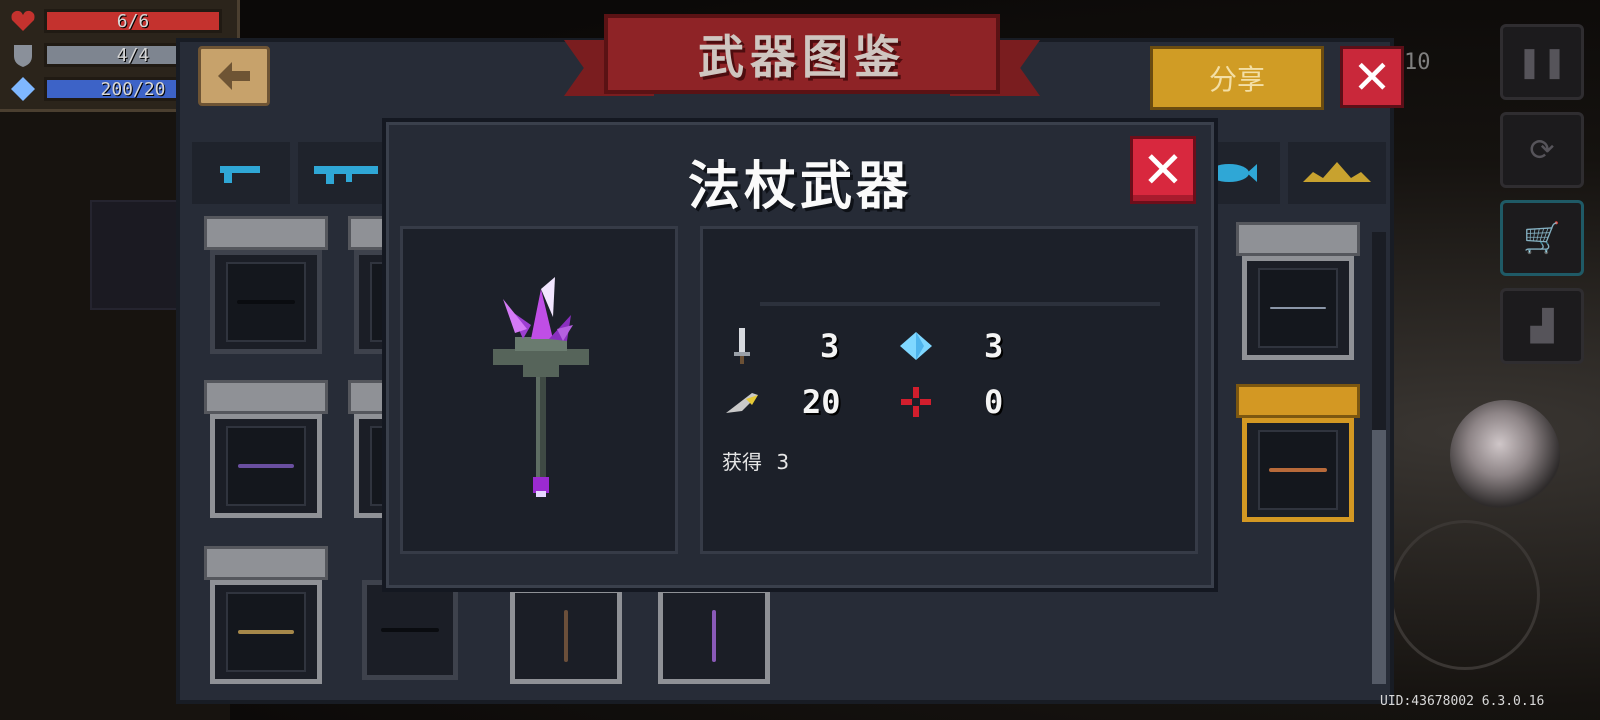 The width and height of the screenshot is (1600, 720). I want to click on weapon-slot-selected, so click(1298, 453).